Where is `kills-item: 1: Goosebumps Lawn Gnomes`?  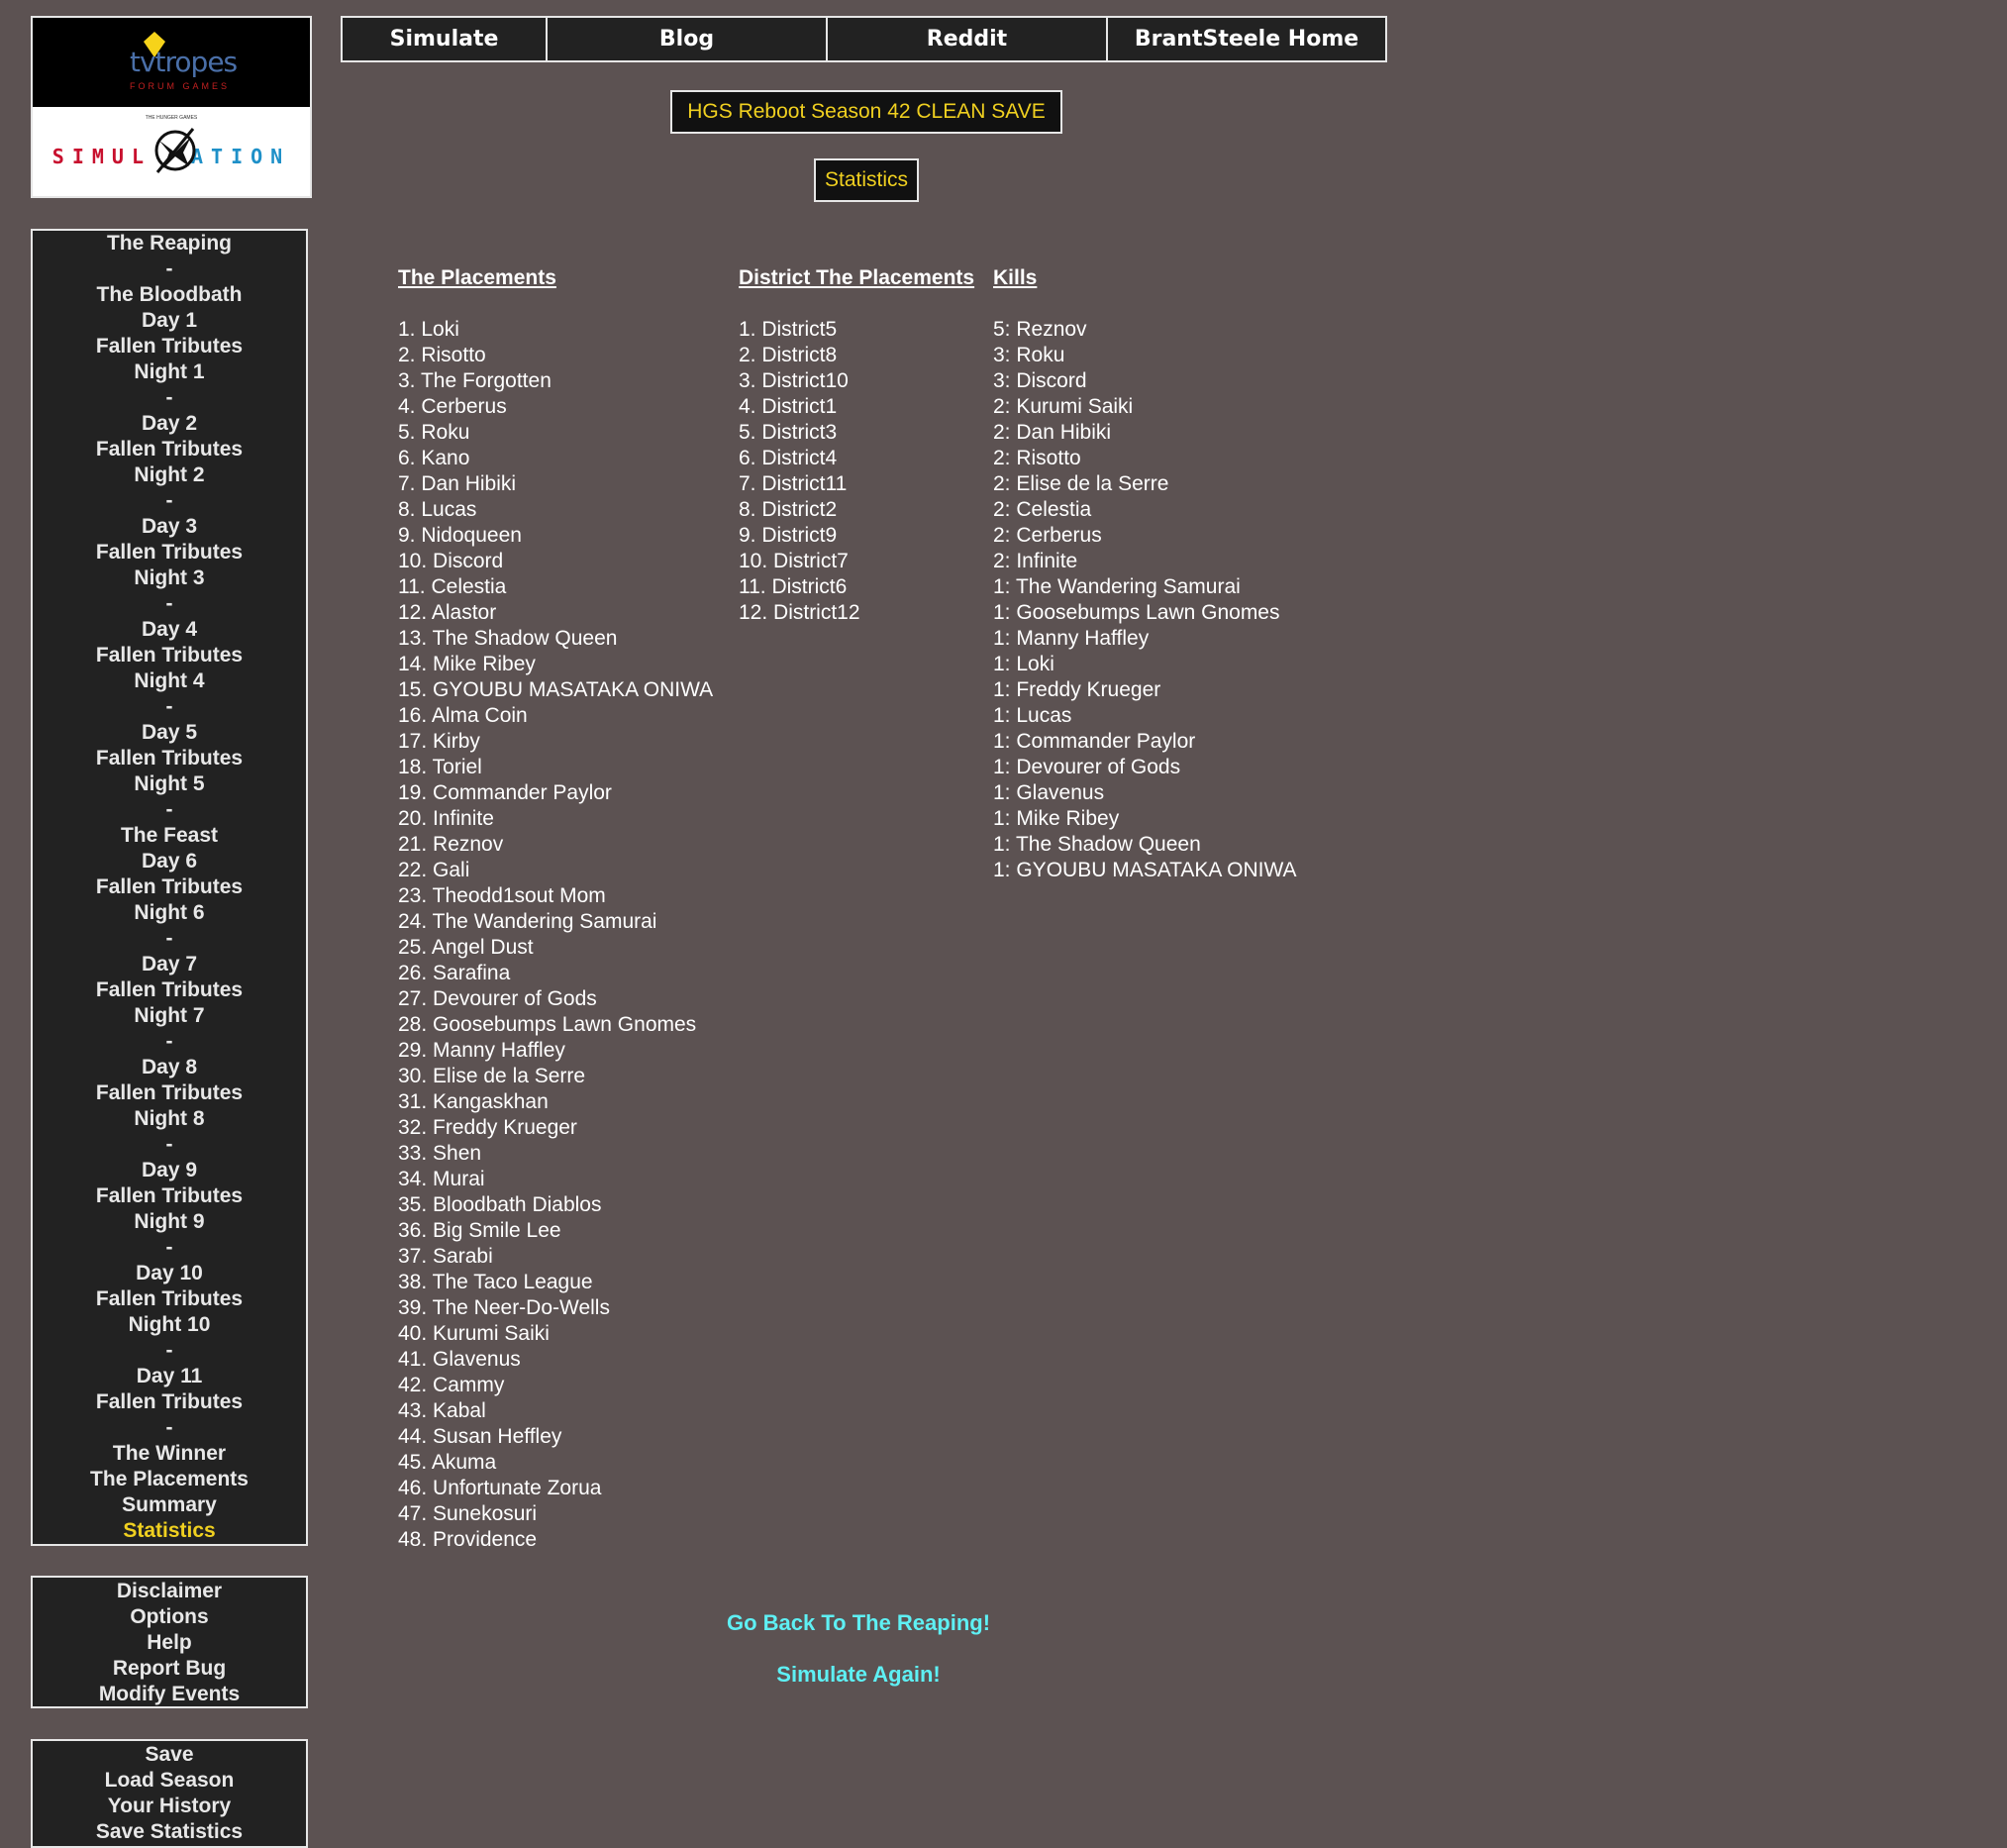
kills-item: 1: Goosebumps Lawn Gnomes is located at coordinates (1137, 612).